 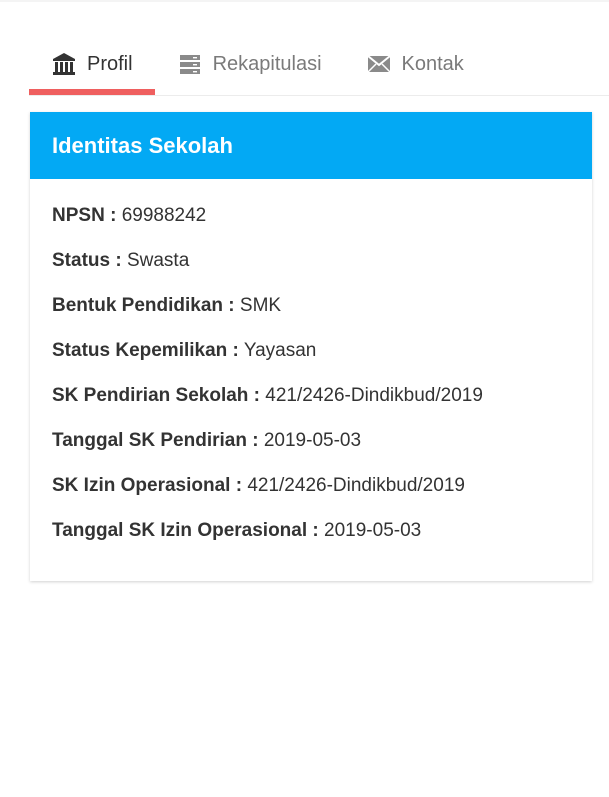 I want to click on tab-profil: Profil, so click(x=92, y=65).